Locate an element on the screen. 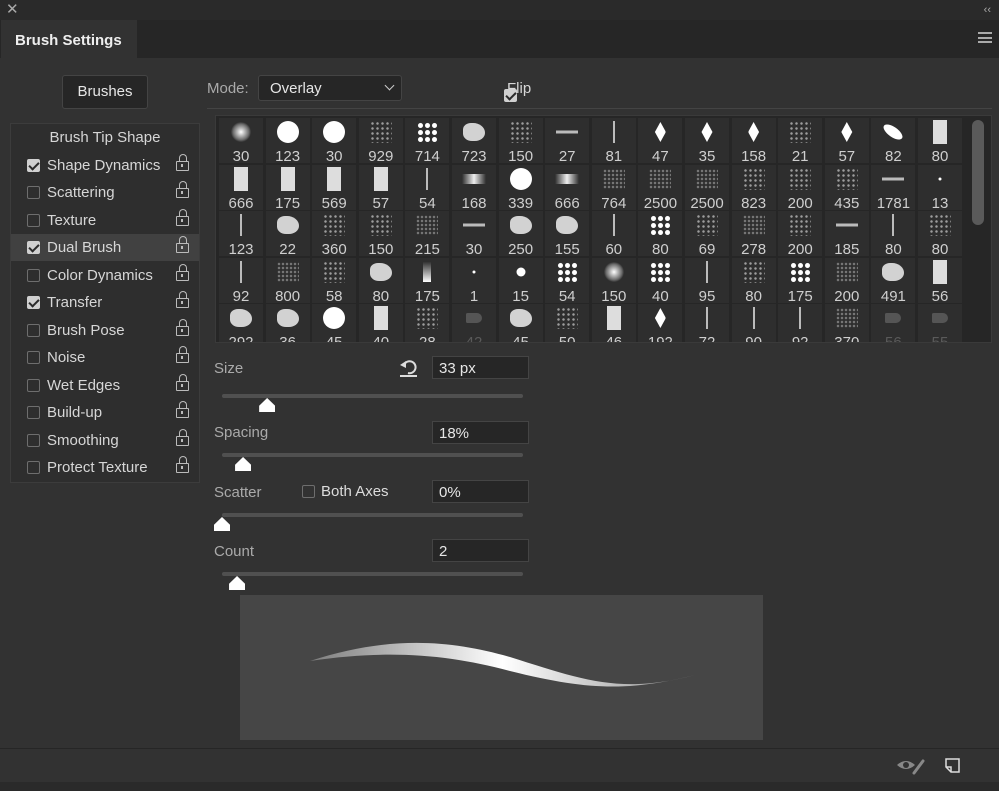 This screenshot has width=999, height=791. brush-tip-line: 92 is located at coordinates (800, 323).